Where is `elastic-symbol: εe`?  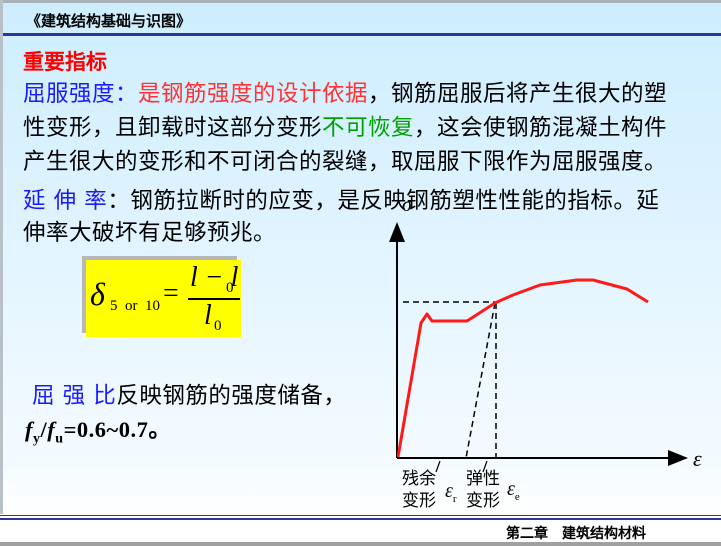 elastic-symbol: εe is located at coordinates (513, 490).